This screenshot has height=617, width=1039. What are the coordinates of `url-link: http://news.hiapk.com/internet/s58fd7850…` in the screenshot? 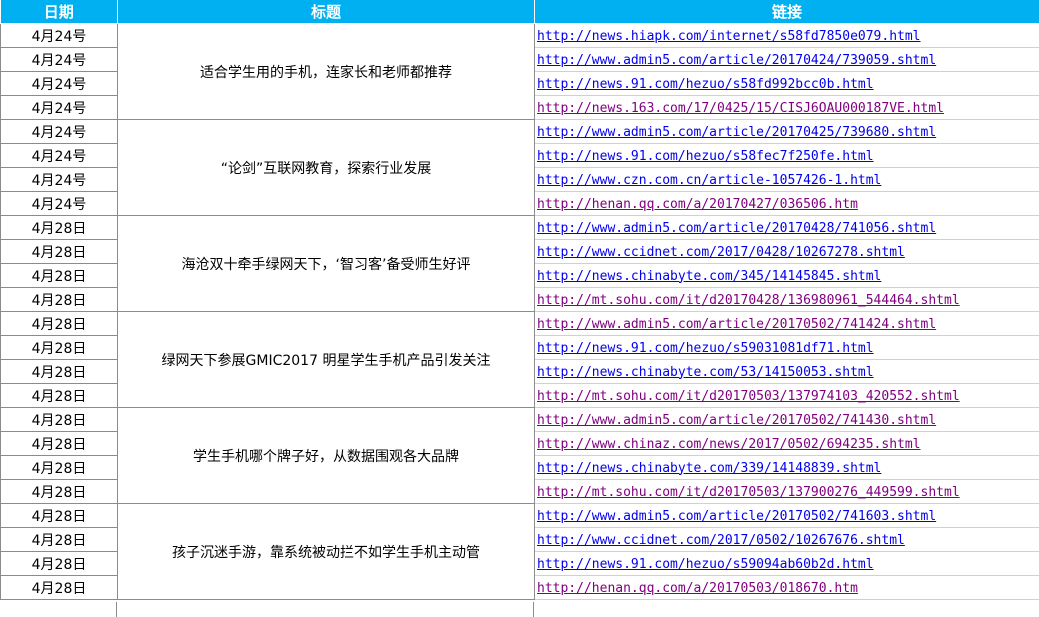 It's located at (729, 36).